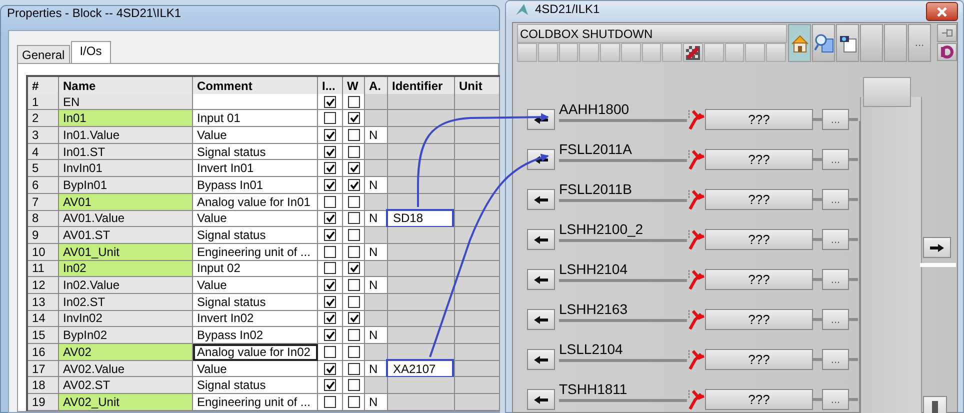 The width and height of the screenshot is (964, 413). What do you see at coordinates (255, 202) in the screenshot?
I see `table-cell: Analog value for In01` at bounding box center [255, 202].